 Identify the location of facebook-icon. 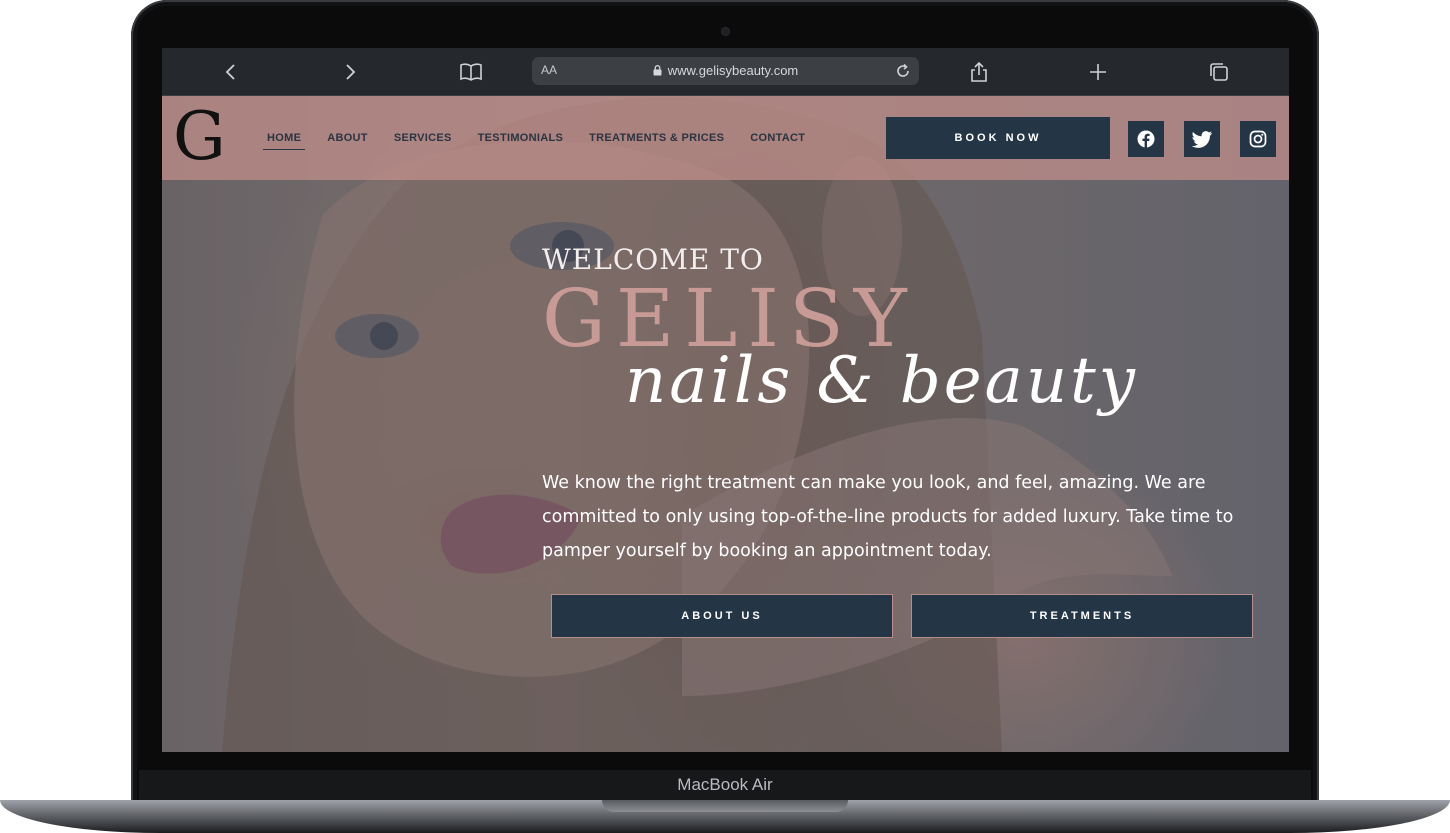
(1146, 139).